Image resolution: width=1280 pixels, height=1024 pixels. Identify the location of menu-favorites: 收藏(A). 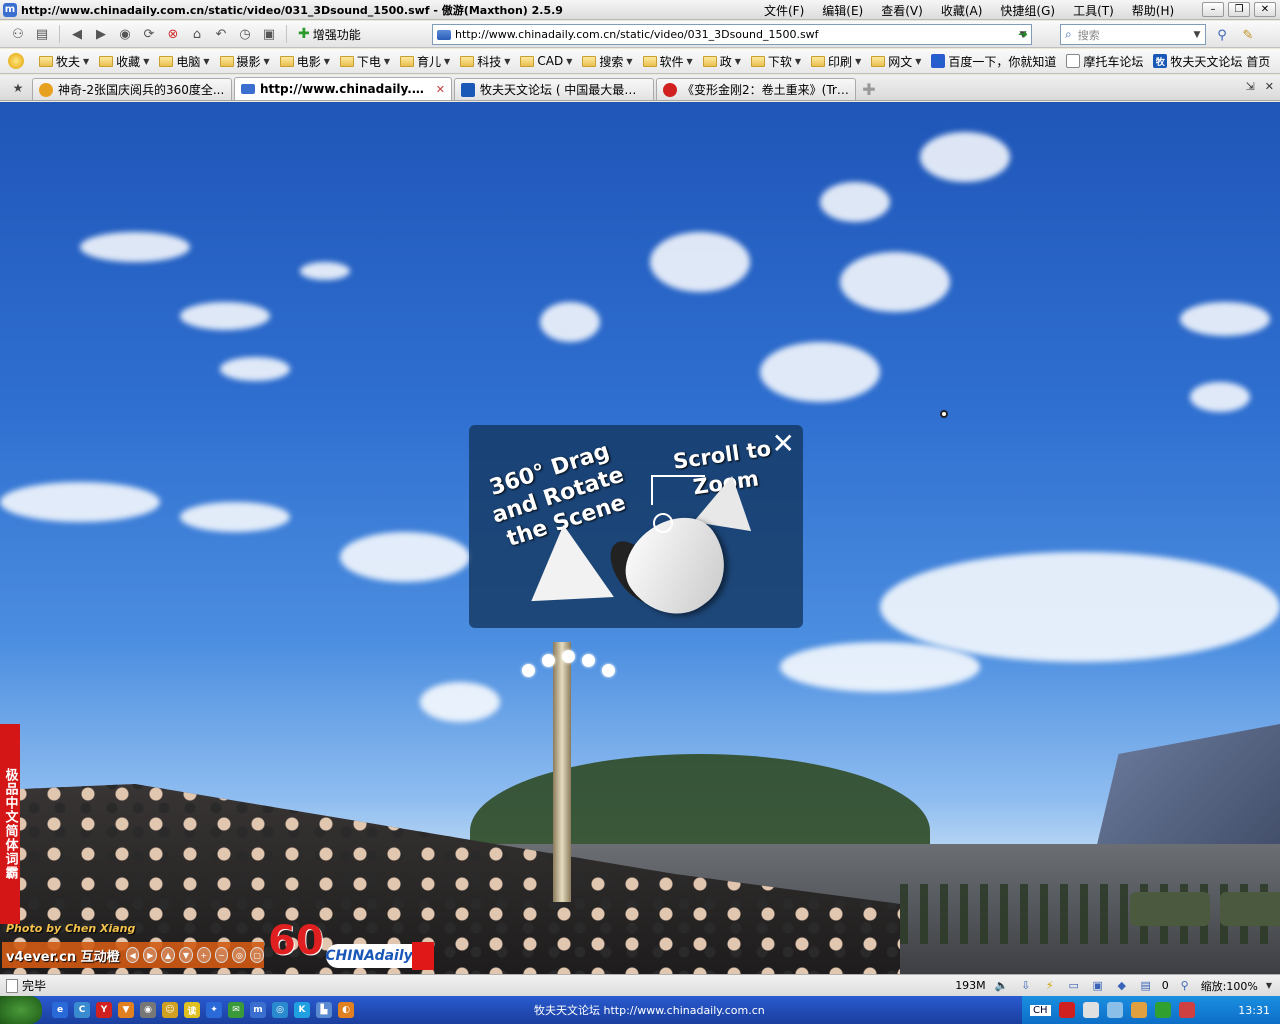
(962, 10).